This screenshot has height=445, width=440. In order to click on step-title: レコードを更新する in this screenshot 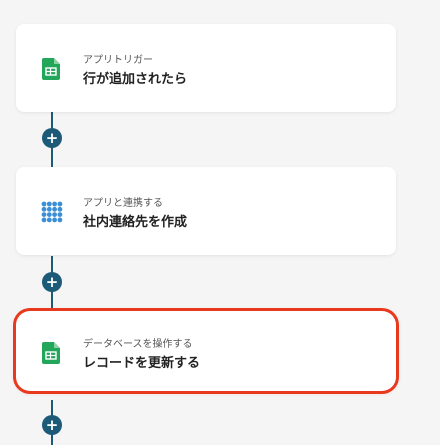, I will do `click(142, 363)`.